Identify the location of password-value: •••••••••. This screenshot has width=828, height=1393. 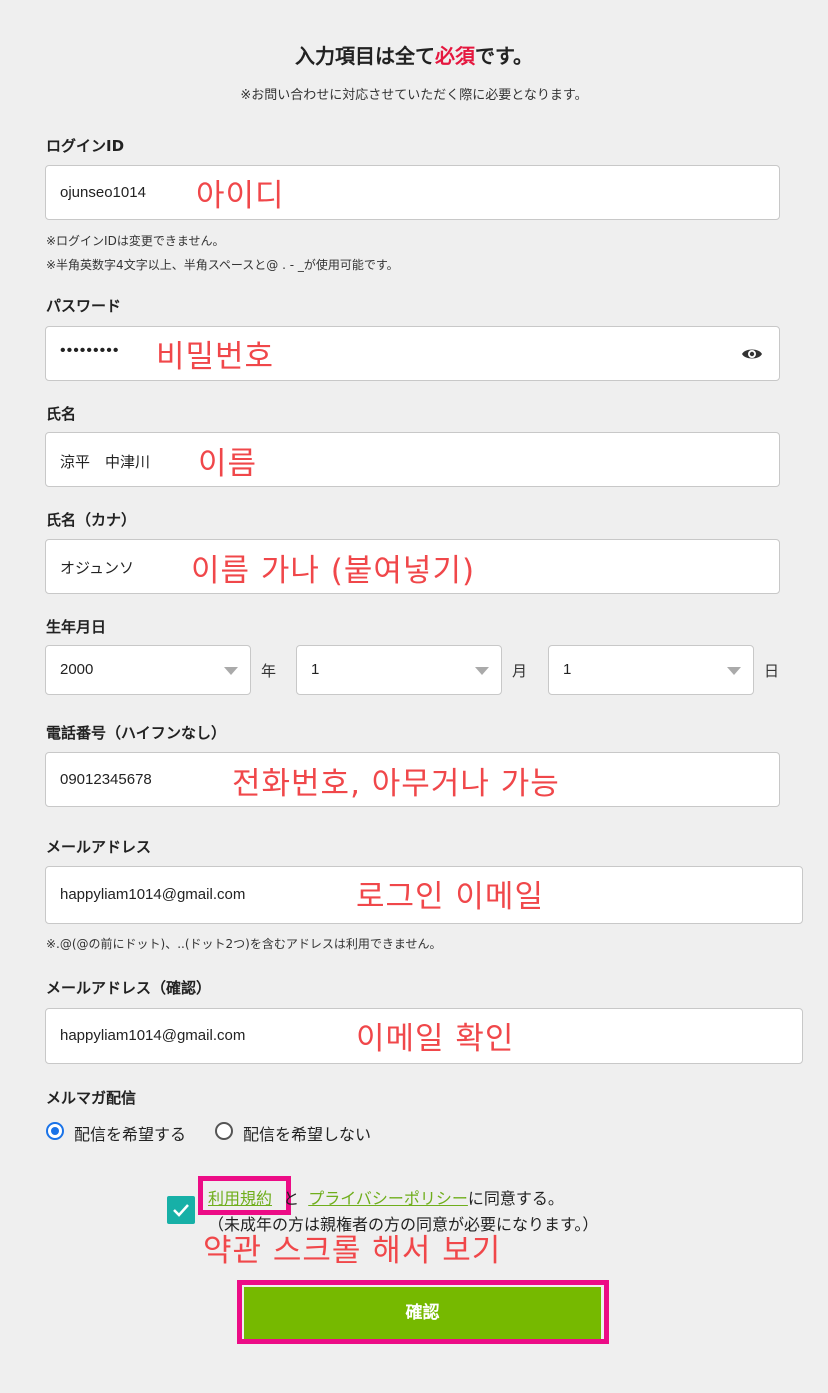
(90, 350).